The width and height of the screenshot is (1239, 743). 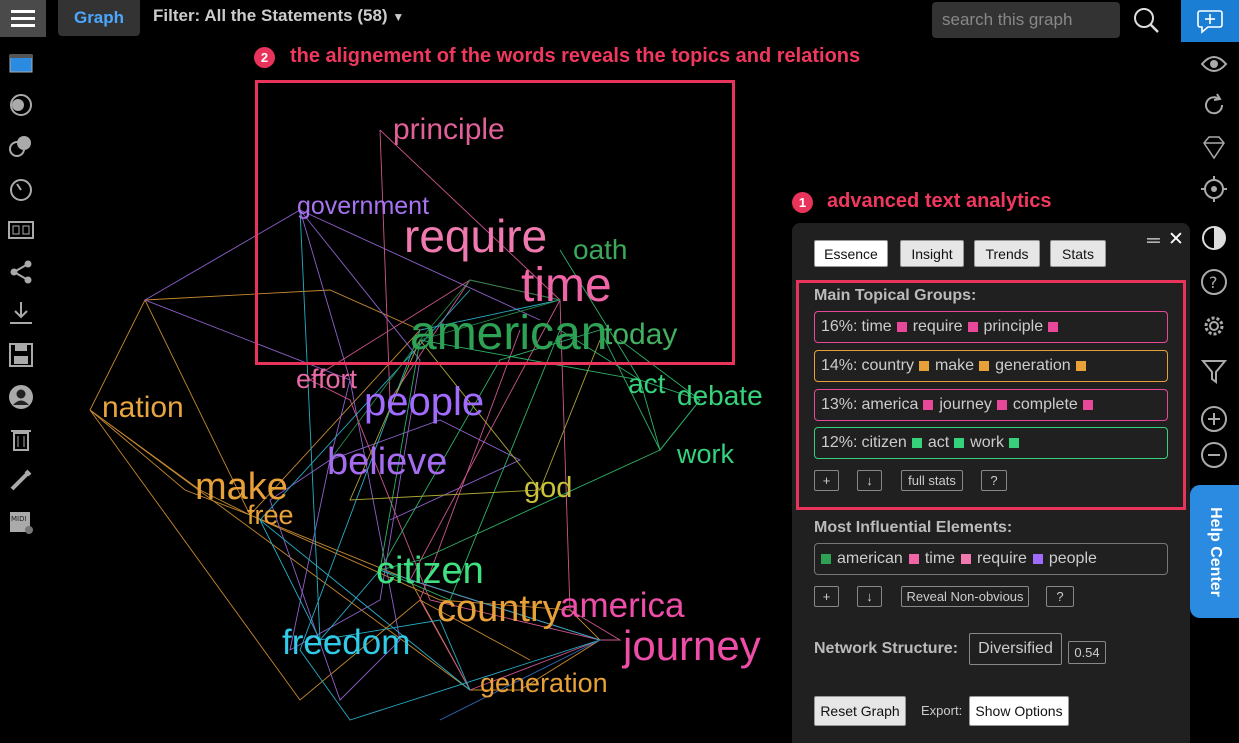 I want to click on graph-word-node: effort, so click(x=326, y=379).